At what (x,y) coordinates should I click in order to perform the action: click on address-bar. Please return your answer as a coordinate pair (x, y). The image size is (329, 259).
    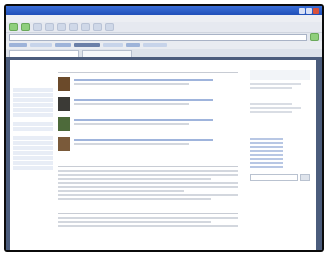
    Looking at the image, I should click on (164, 37).